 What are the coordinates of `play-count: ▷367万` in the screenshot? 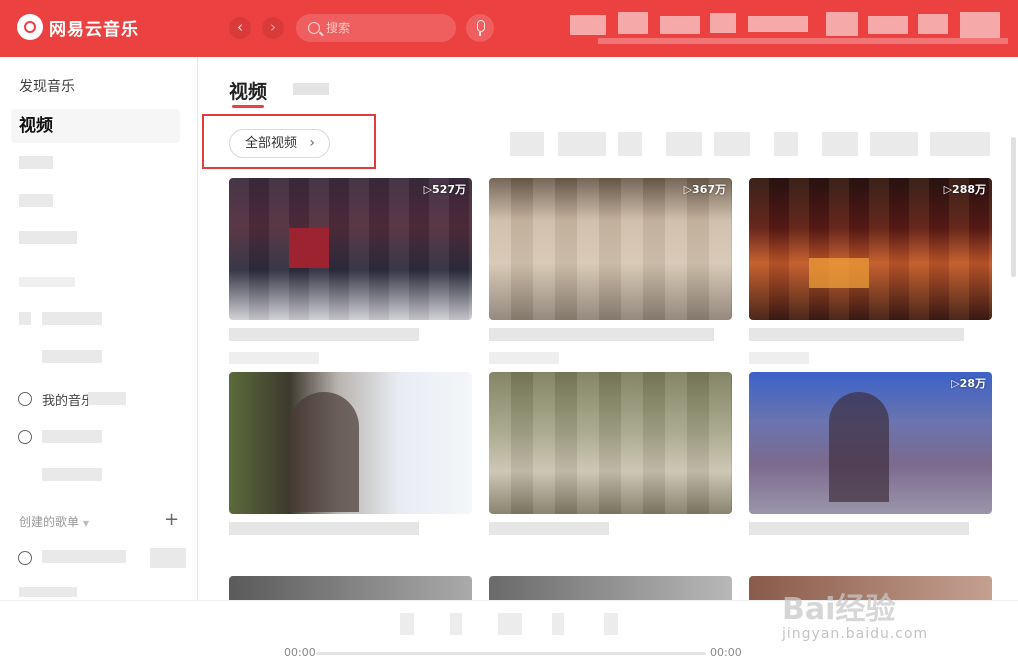 It's located at (704, 189).